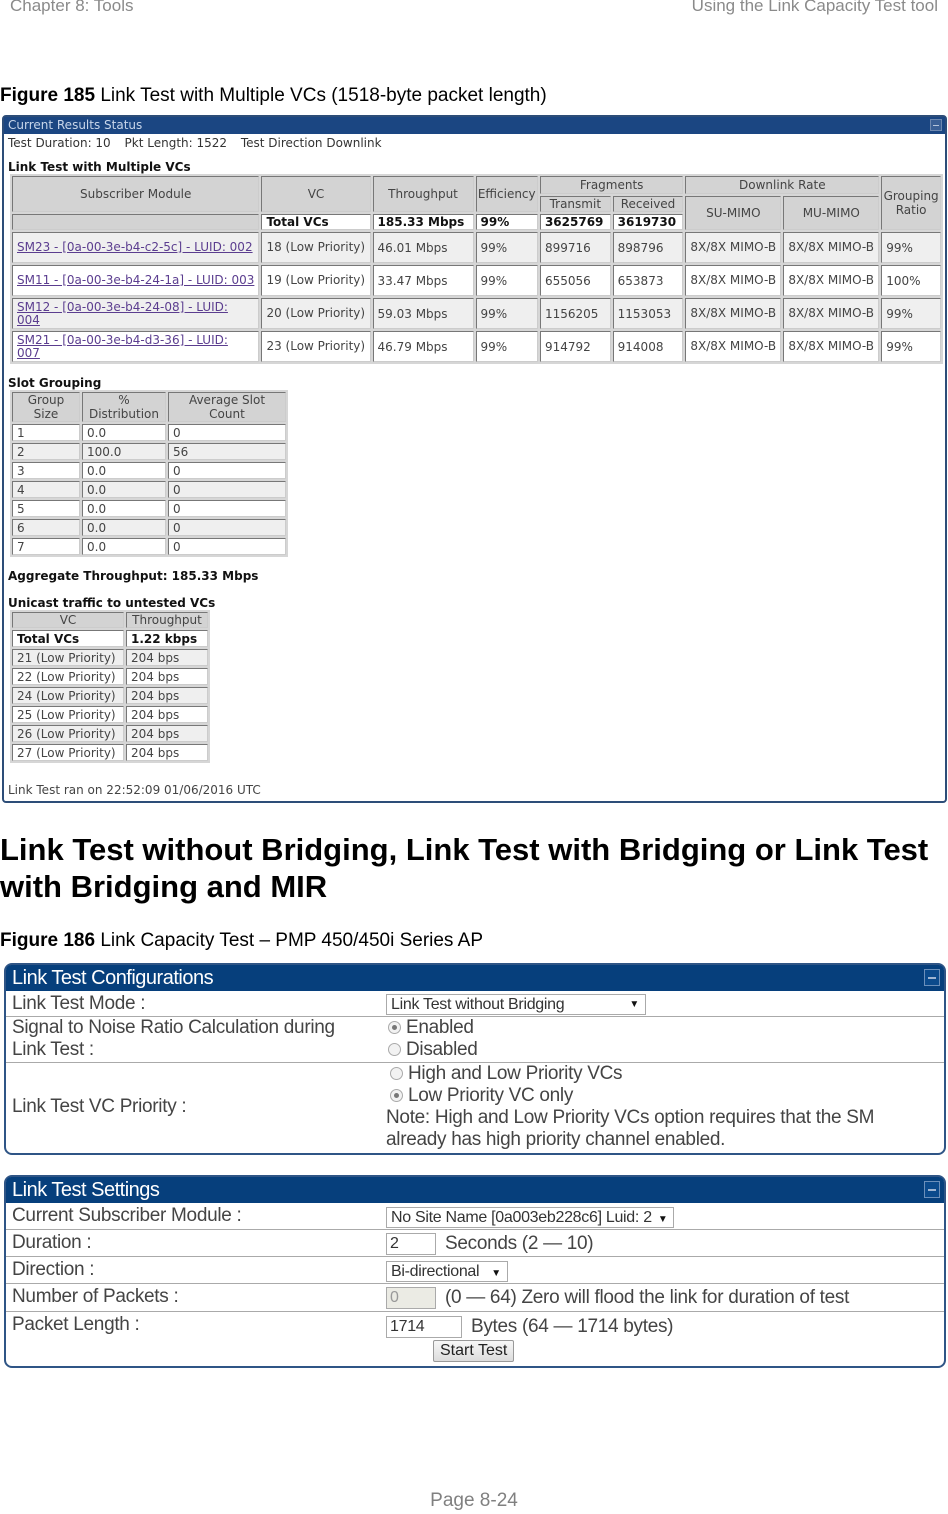 The width and height of the screenshot is (948, 1514). What do you see at coordinates (68, 714) in the screenshot?
I see `unicast-vc-cell: 25 (Low Priority)` at bounding box center [68, 714].